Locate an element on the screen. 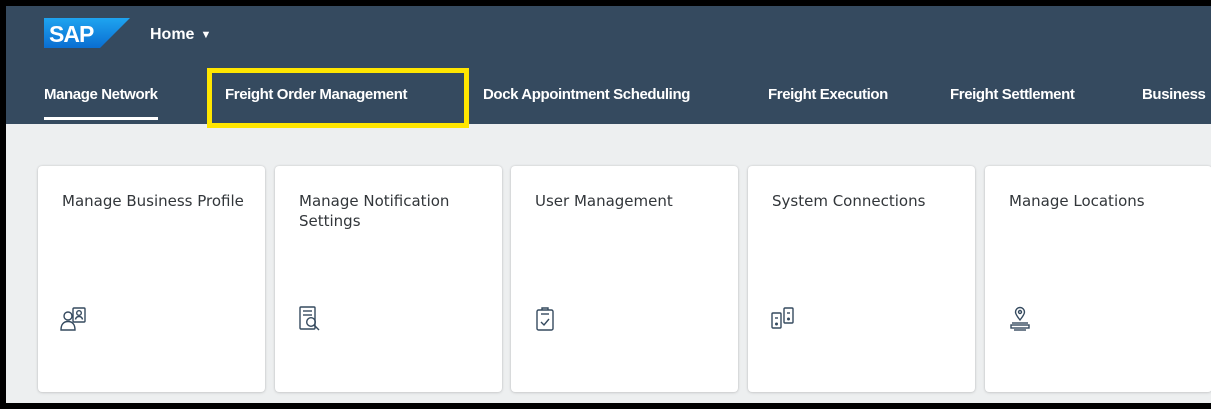  tab-freight-execution: Freight Execution is located at coordinates (828, 94).